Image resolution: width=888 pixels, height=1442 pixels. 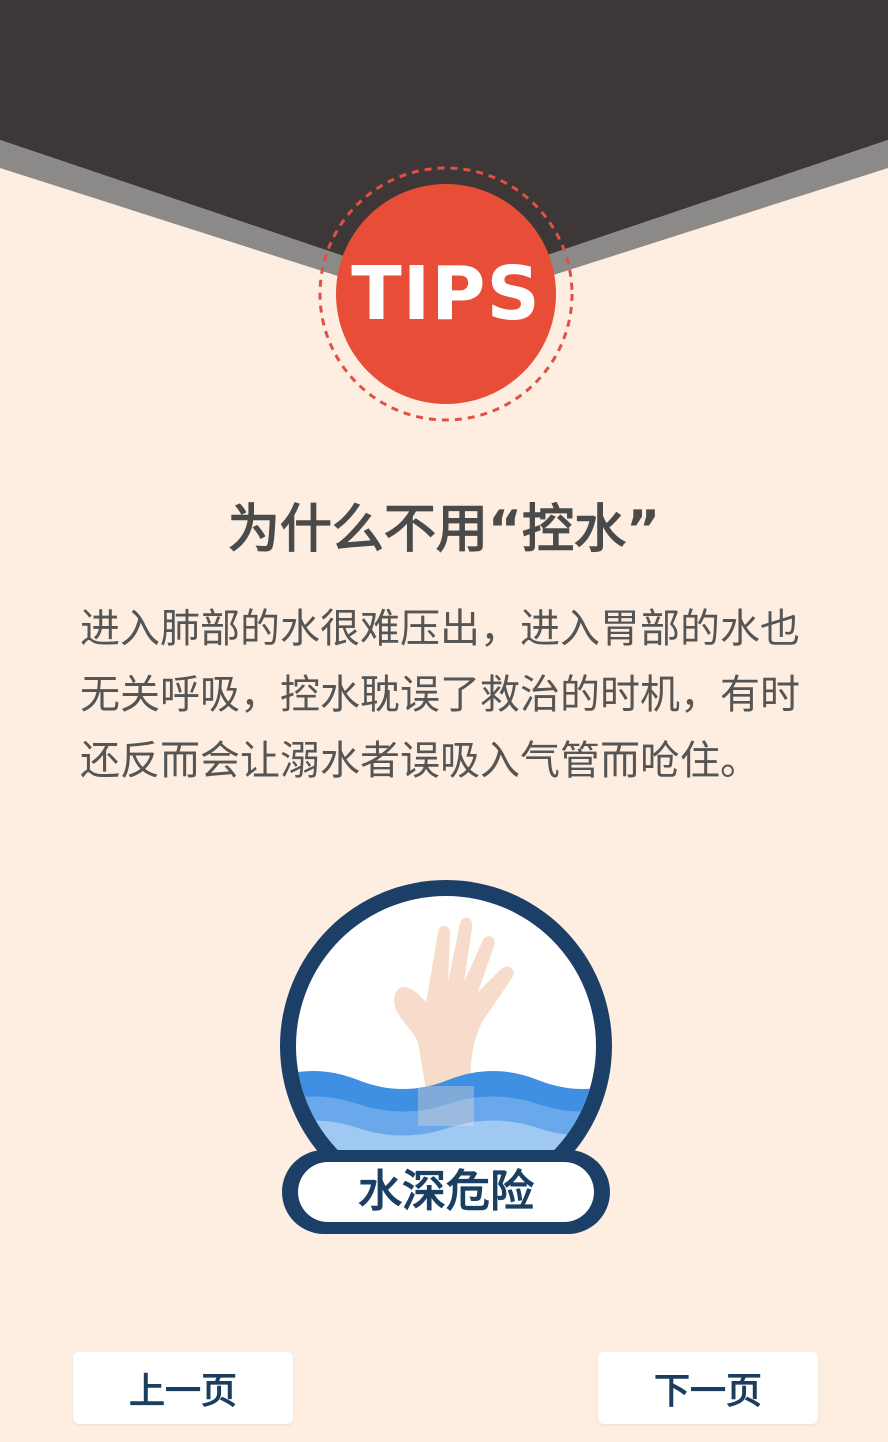 What do you see at coordinates (444, 530) in the screenshot?
I see `page-title: 为什么不用“控水”` at bounding box center [444, 530].